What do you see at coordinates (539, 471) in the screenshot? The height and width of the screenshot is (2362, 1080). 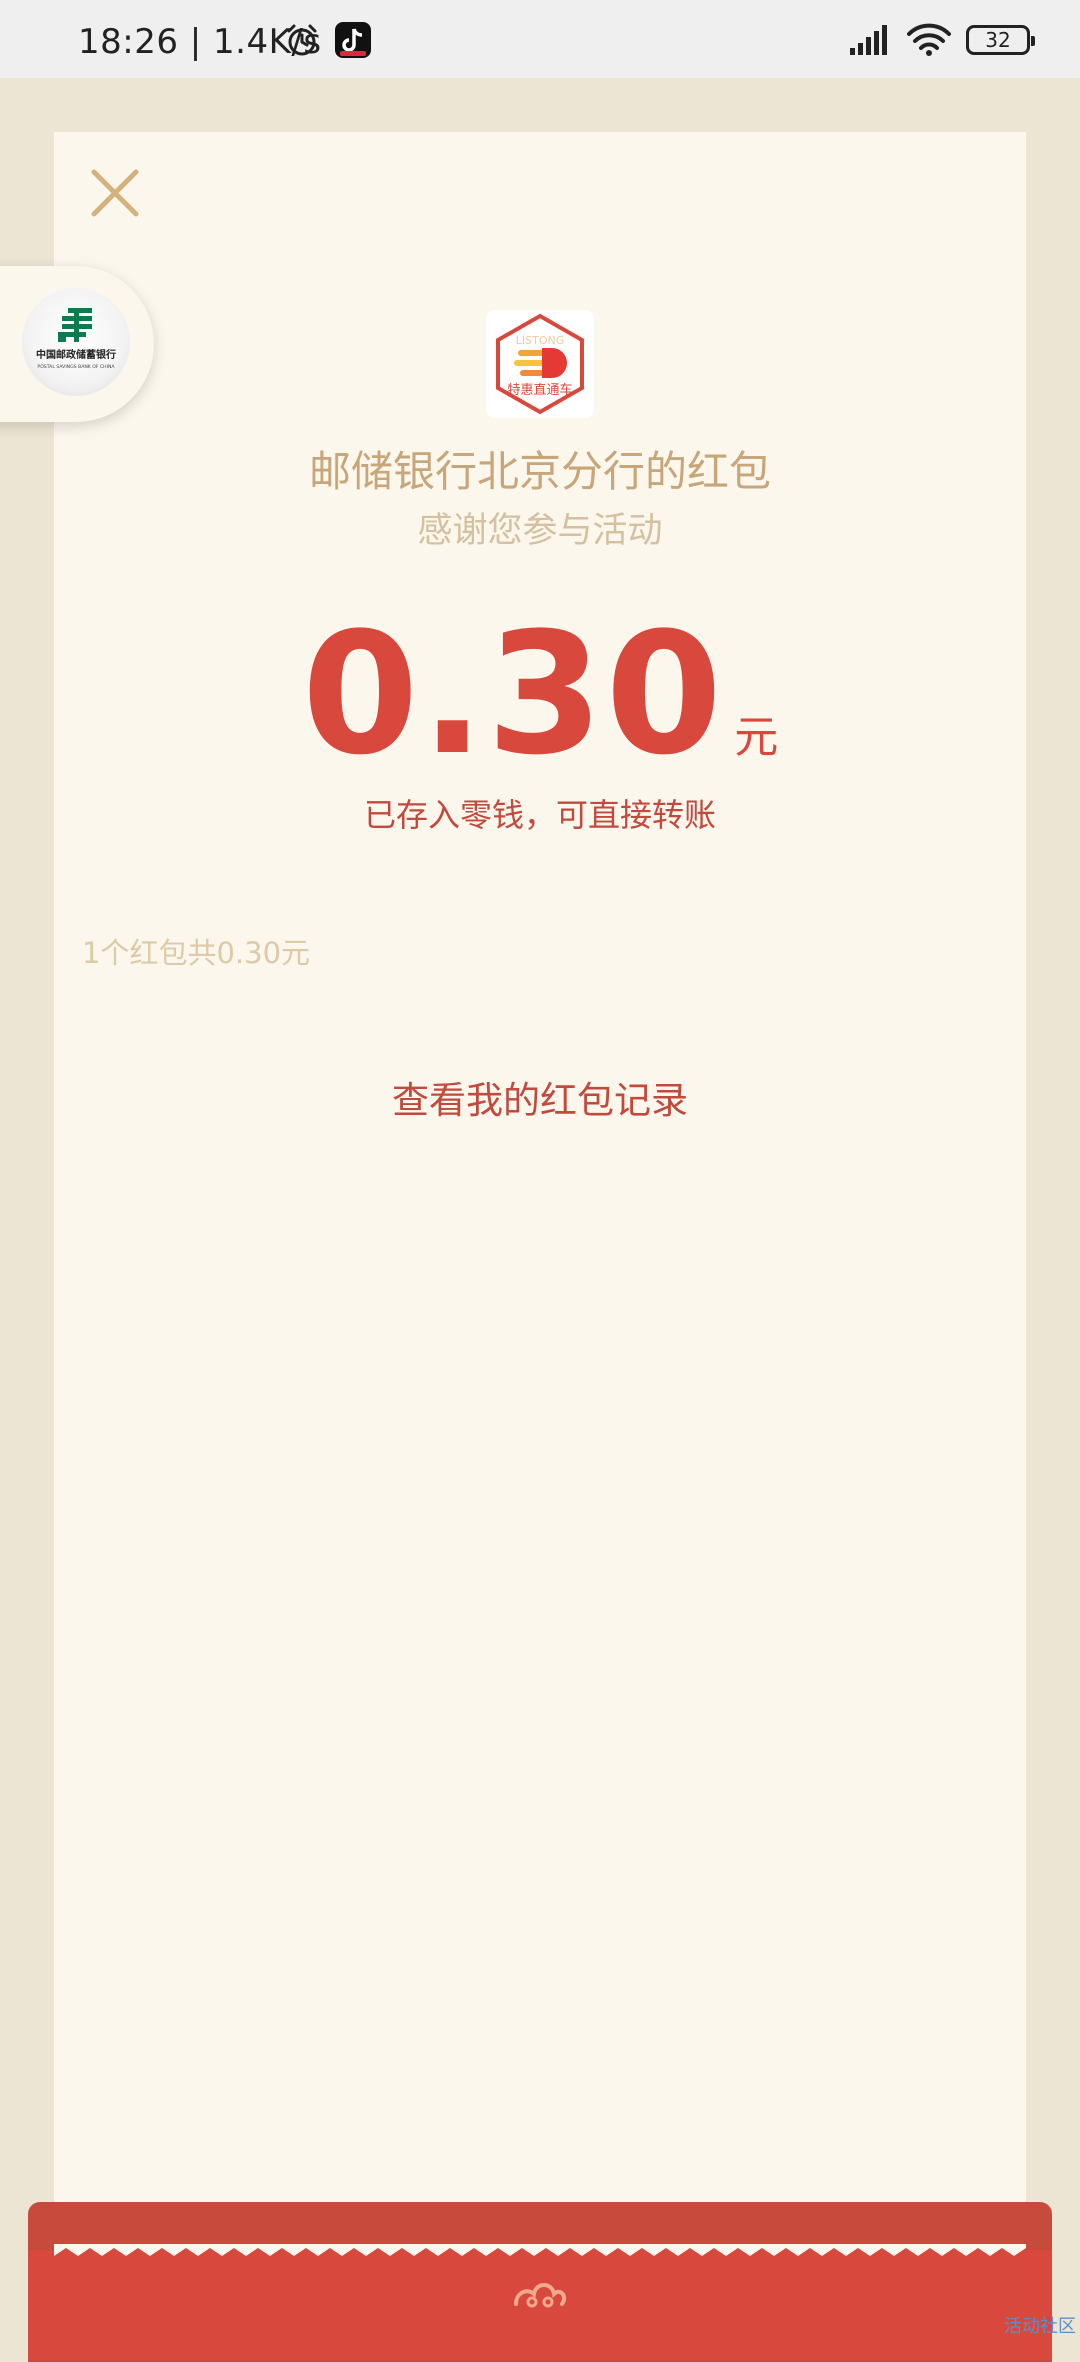 I see `sender-name: 邮储银行北京分行的红包` at bounding box center [539, 471].